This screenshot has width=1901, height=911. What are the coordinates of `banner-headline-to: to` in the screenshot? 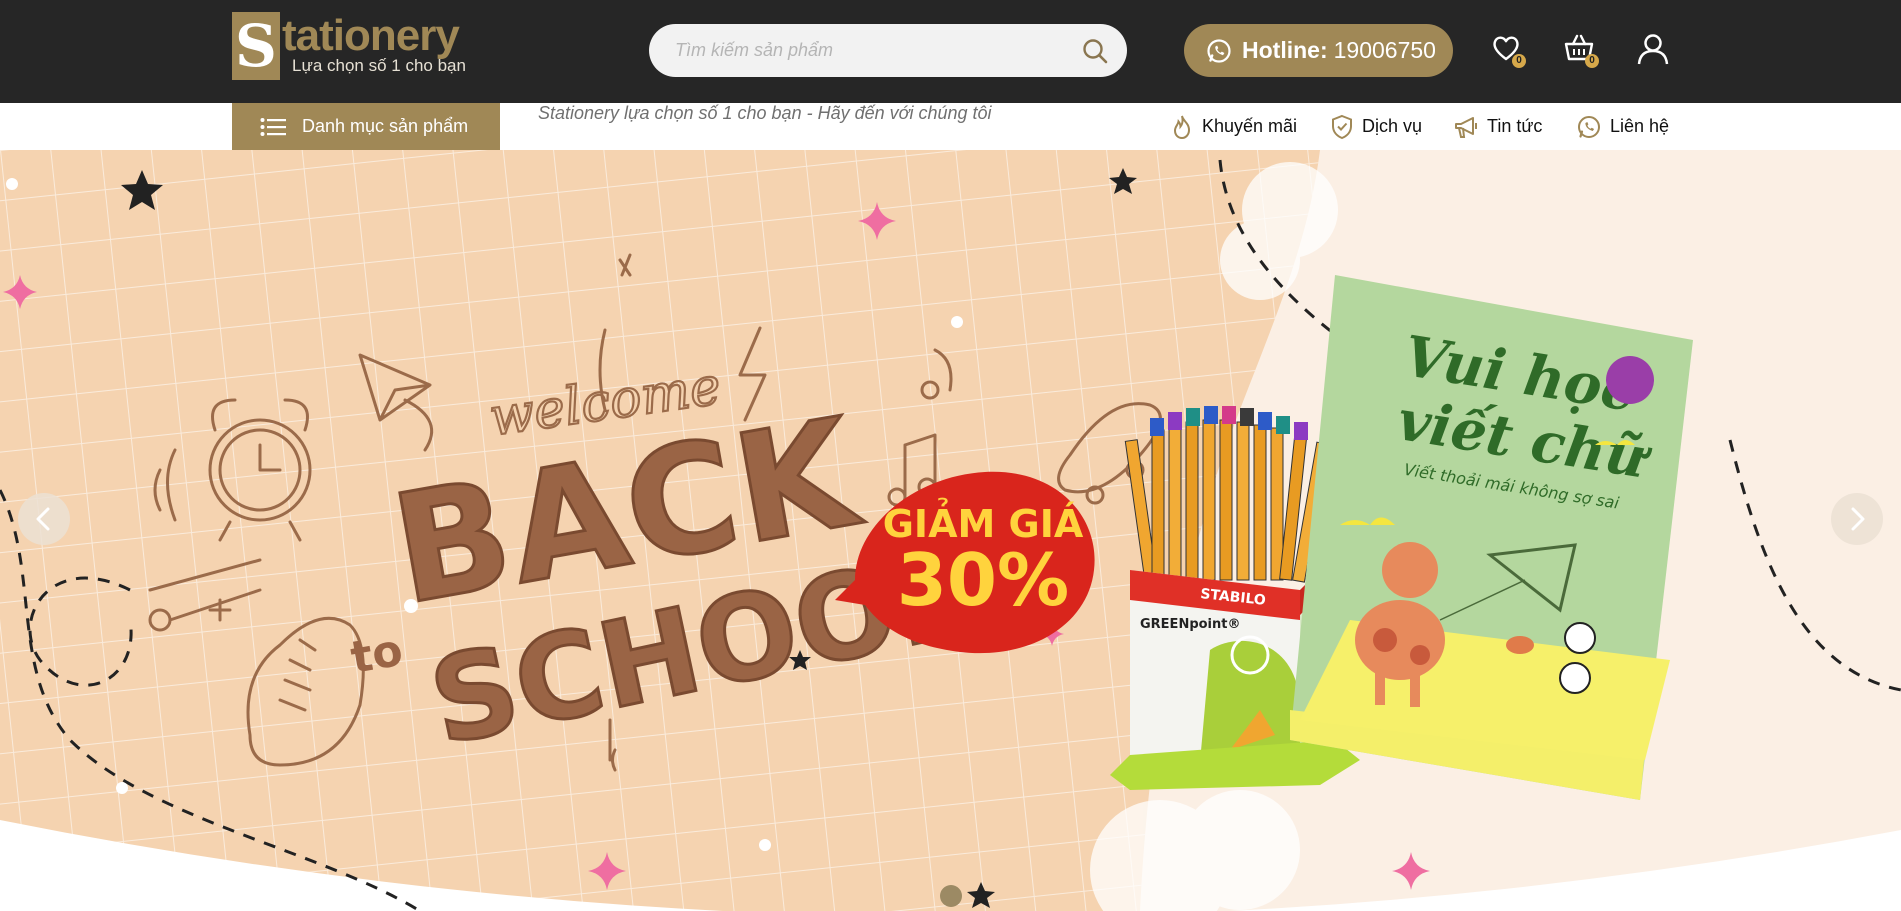 It's located at (376, 654).